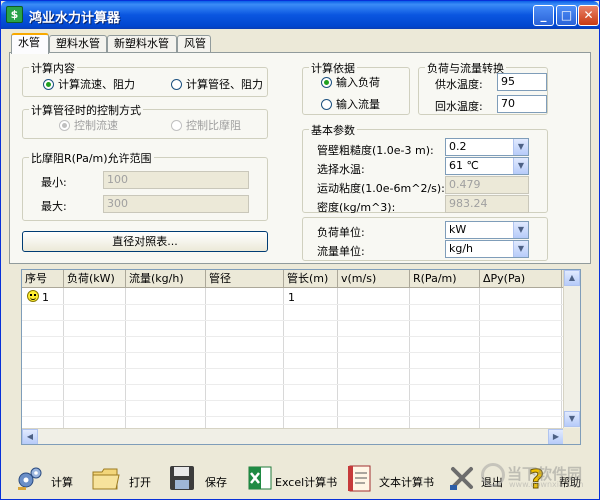  Describe the element at coordinates (216, 482) in the screenshot. I see `save-label: 保存` at that location.